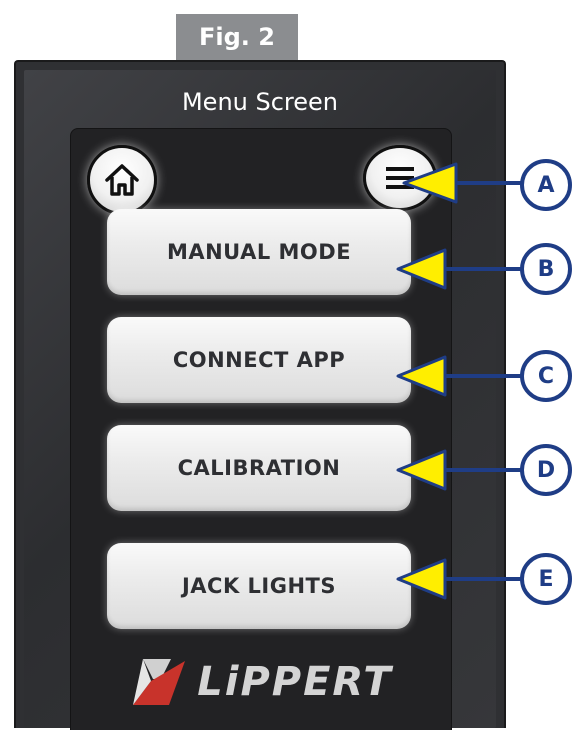 Image resolution: width=579 pixels, height=730 pixels. What do you see at coordinates (461, 381) in the screenshot?
I see `callout-arrows` at bounding box center [461, 381].